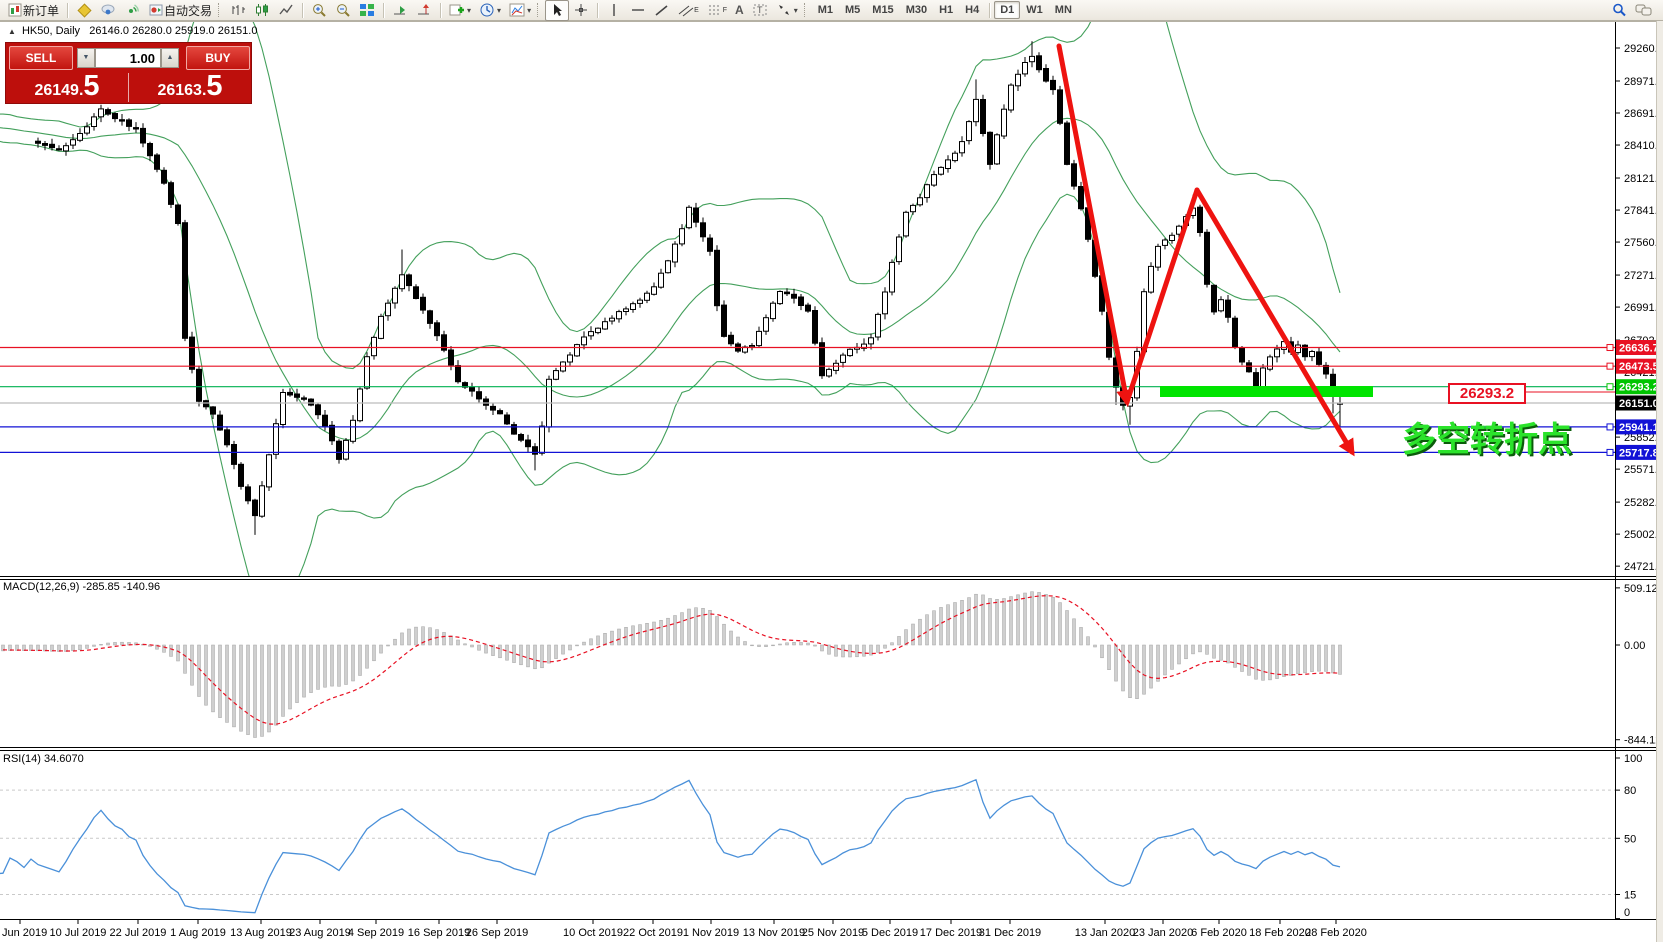  Describe the element at coordinates (376, 933) in the screenshot. I see `date-tick-label: 4 Sep 2019` at that location.